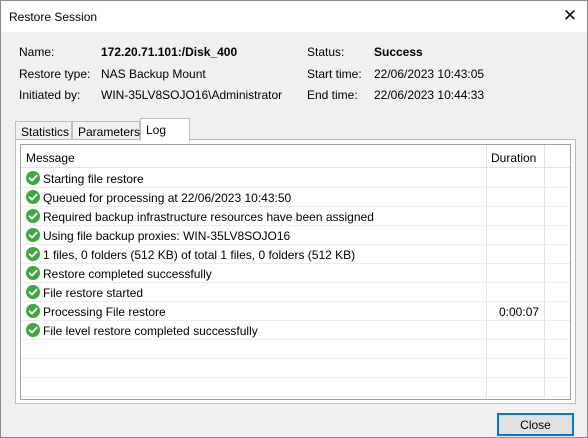  I want to click on title-bar: Restore Session ✕, so click(294, 16).